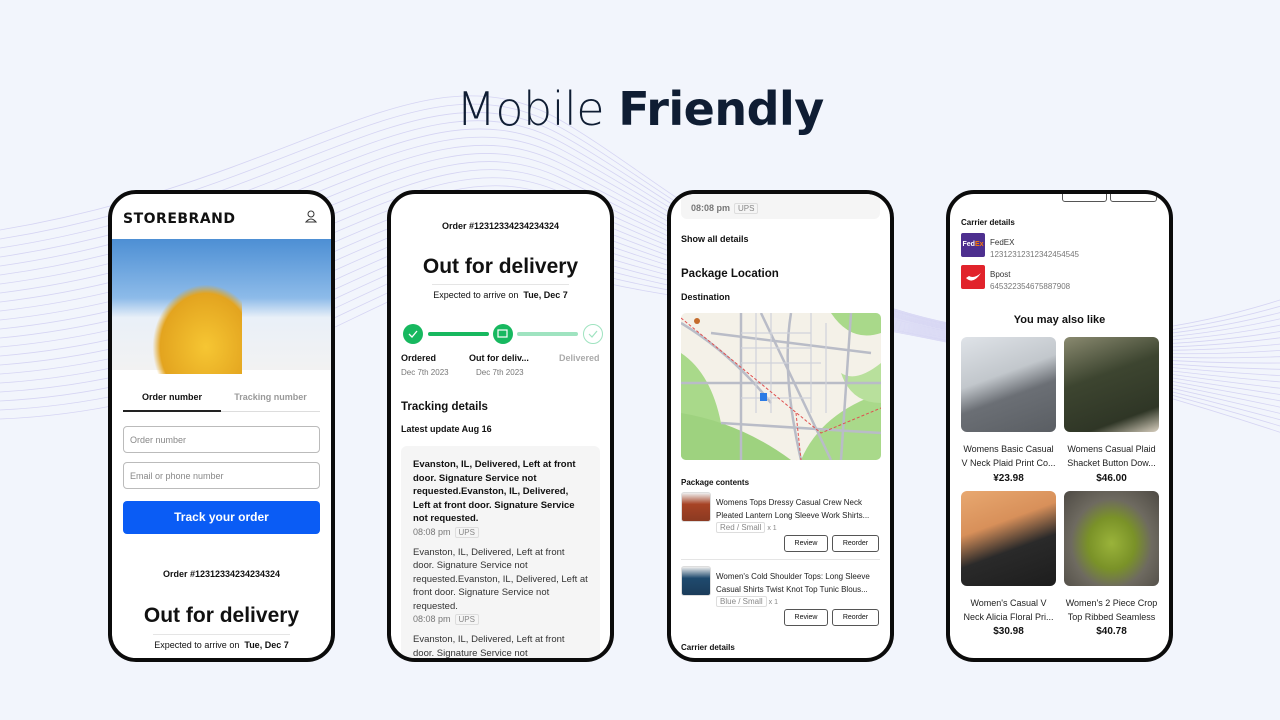  What do you see at coordinates (973, 245) in the screenshot?
I see `fedex-logo: FedEx` at bounding box center [973, 245].